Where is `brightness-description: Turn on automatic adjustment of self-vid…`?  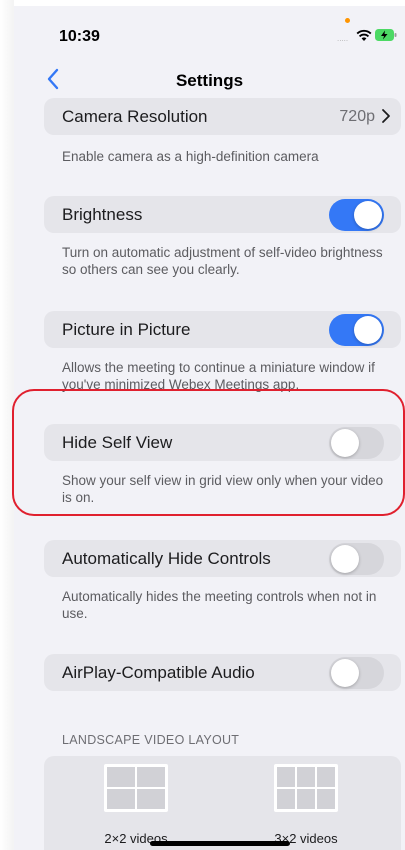 brightness-description: Turn on automatic adjustment of self-vid… is located at coordinates (222, 261).